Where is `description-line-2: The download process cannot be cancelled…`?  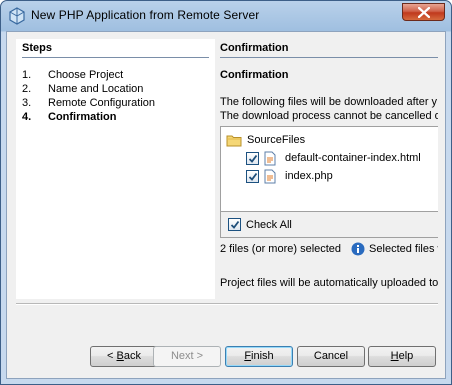 description-line-2: The download process cannot be cancelled… is located at coordinates (329, 116).